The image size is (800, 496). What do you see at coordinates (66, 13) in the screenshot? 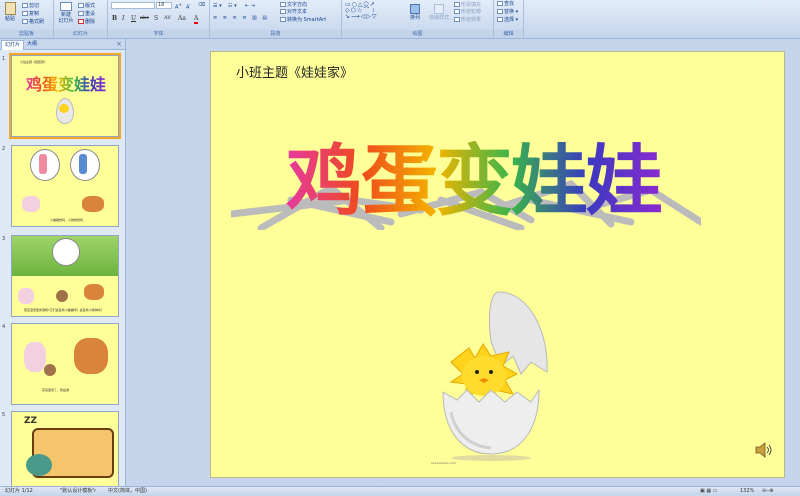
I see `new-slide-button: 新建 幻灯片` at bounding box center [66, 13].